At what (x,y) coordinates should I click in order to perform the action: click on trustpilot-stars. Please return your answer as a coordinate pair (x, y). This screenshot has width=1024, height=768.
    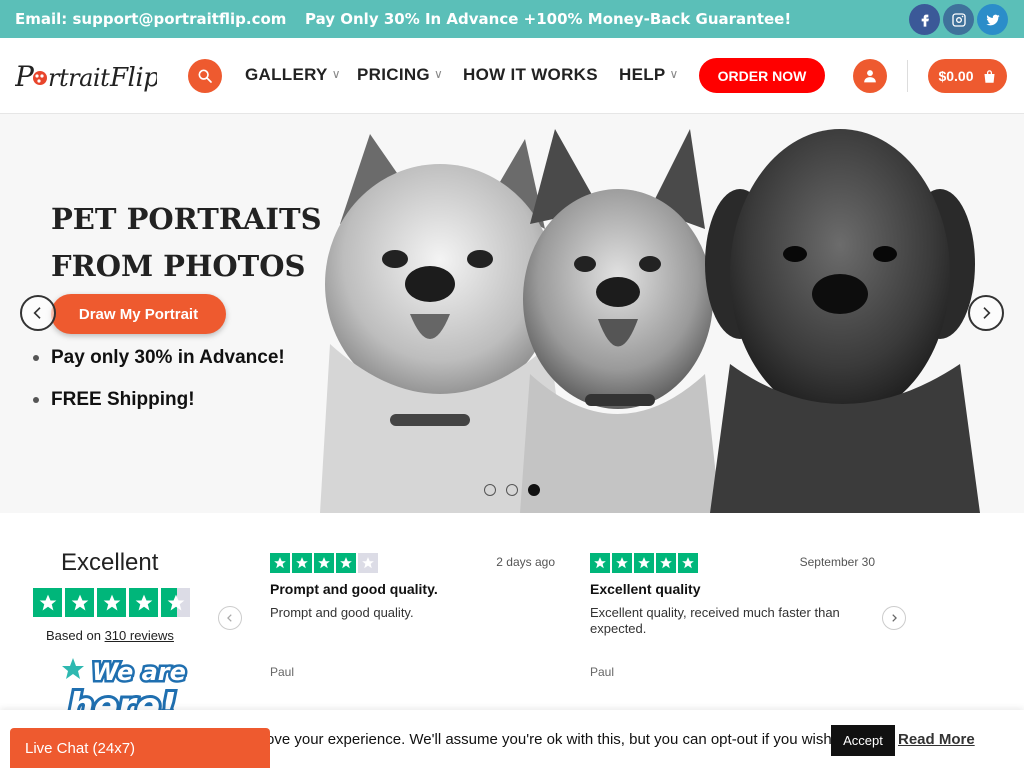
    Looking at the image, I should click on (111, 602).